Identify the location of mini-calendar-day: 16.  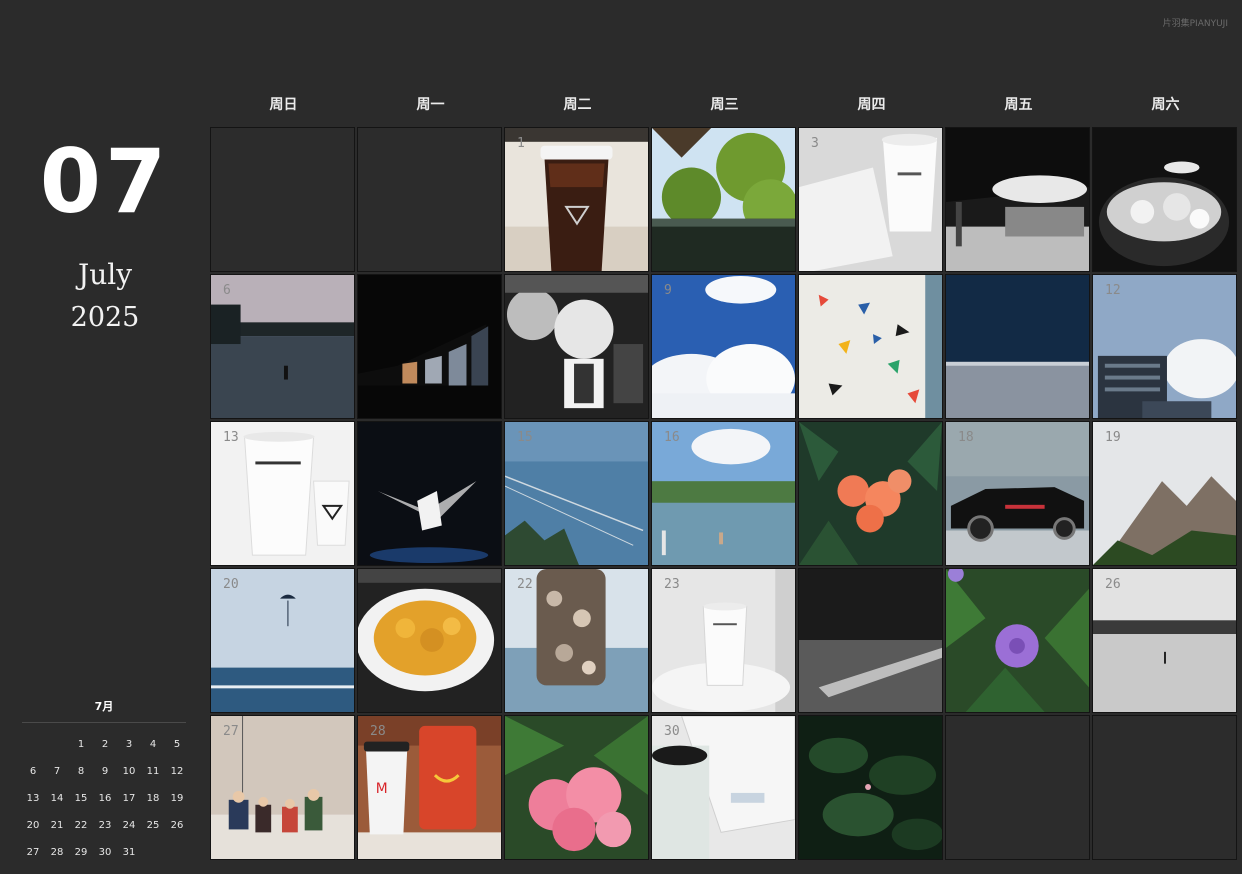
(105, 798).